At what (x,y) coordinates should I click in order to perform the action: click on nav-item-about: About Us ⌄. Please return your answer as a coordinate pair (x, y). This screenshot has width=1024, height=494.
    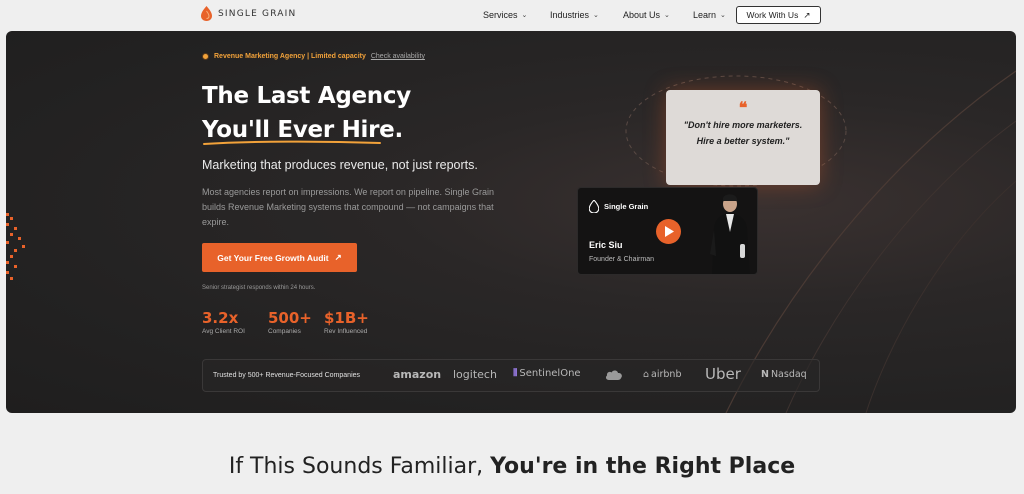
    Looking at the image, I should click on (646, 15).